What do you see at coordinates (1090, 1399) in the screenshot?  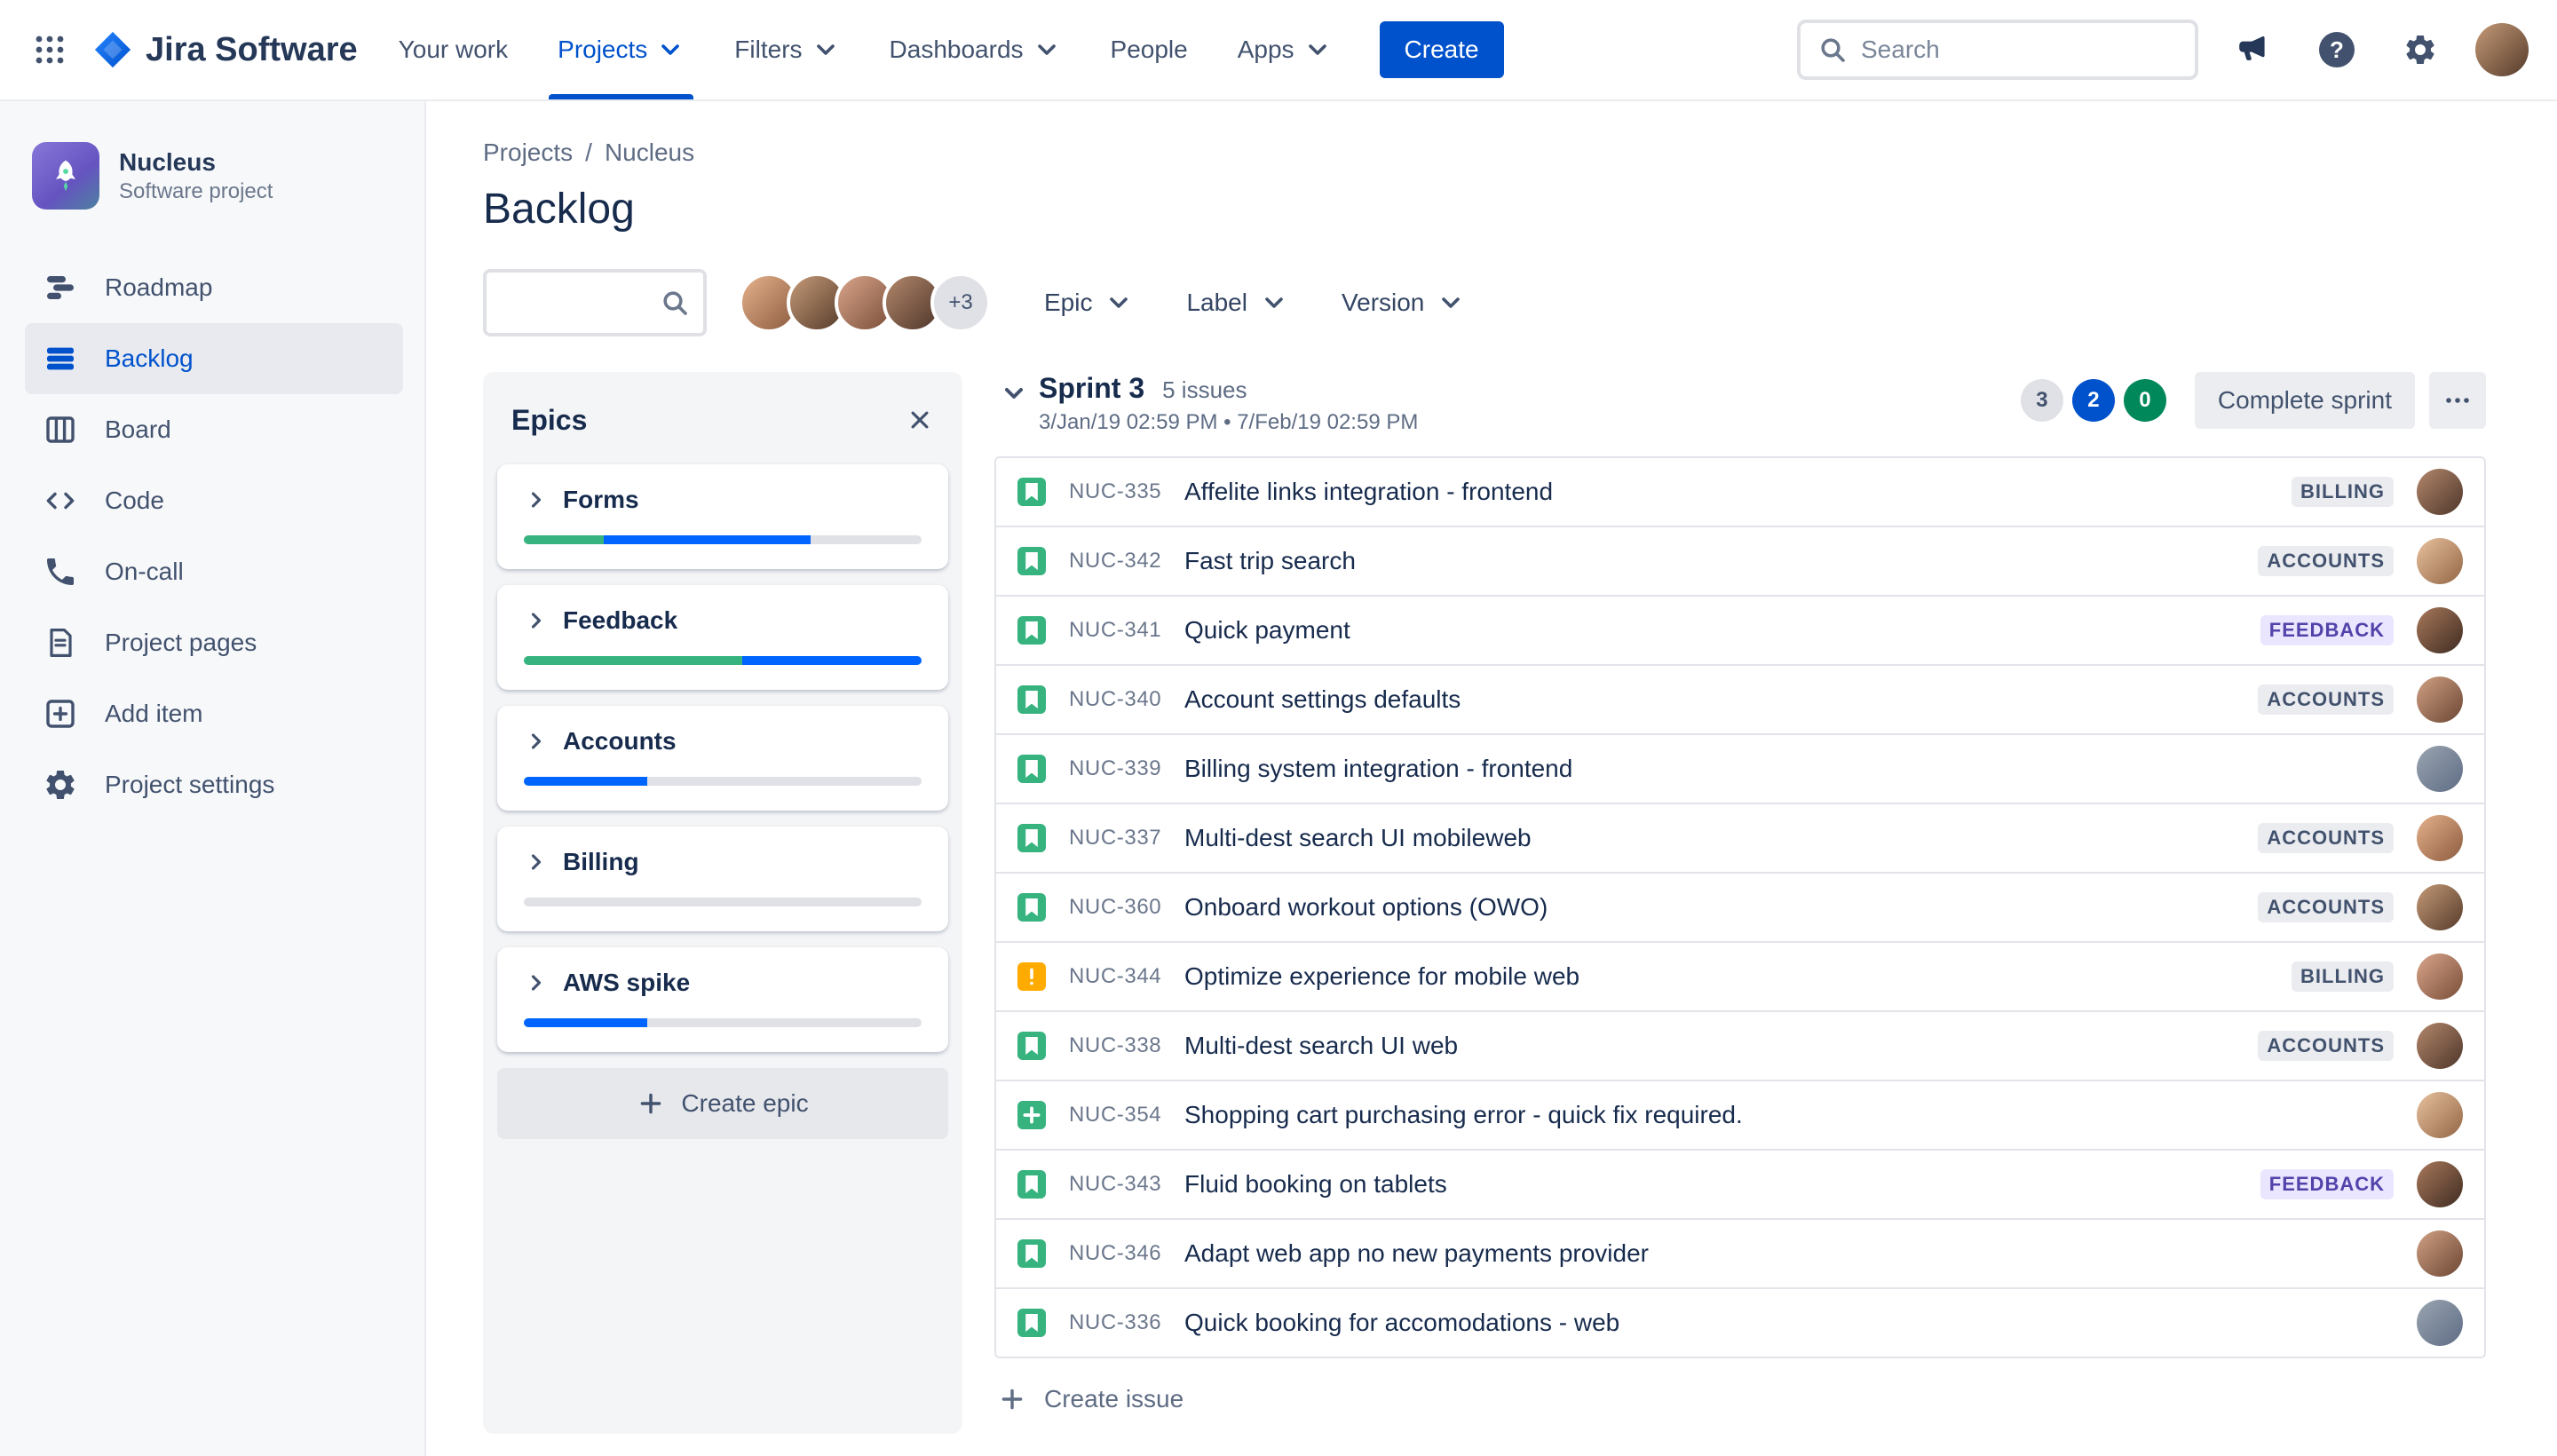 I see `create-issue-button: Create issue` at bounding box center [1090, 1399].